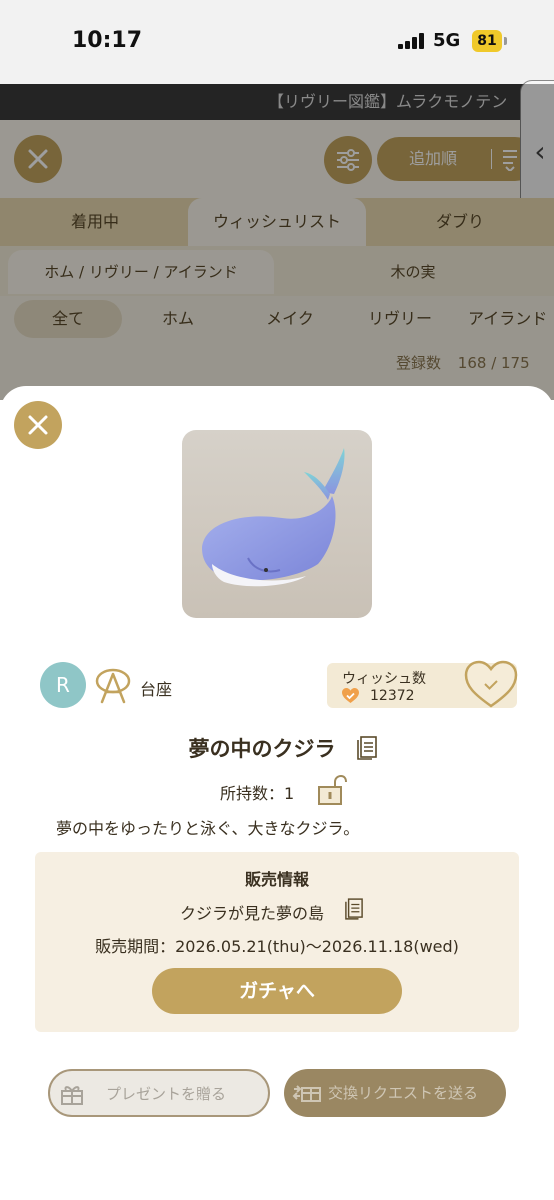 The image size is (554, 1200). Describe the element at coordinates (113, 686) in the screenshot. I see `pedestal-icon` at that location.